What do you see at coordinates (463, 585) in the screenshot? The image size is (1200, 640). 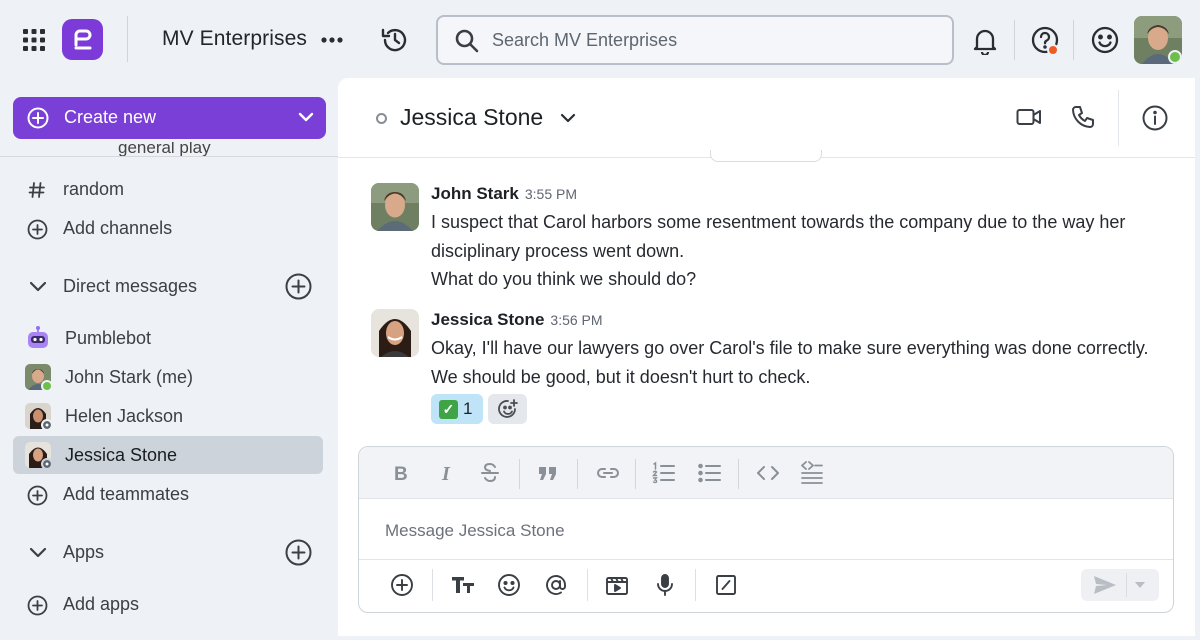 I see `text-format-icon` at bounding box center [463, 585].